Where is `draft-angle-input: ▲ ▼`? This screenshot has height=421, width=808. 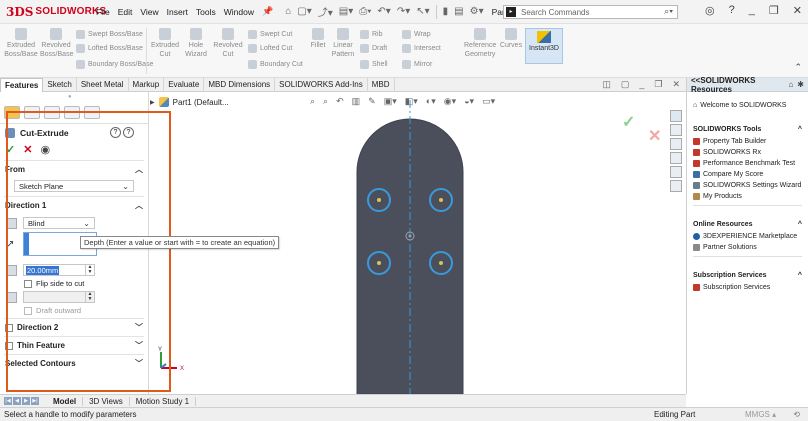
draft-angle-input: ▲ ▼ is located at coordinates (59, 297).